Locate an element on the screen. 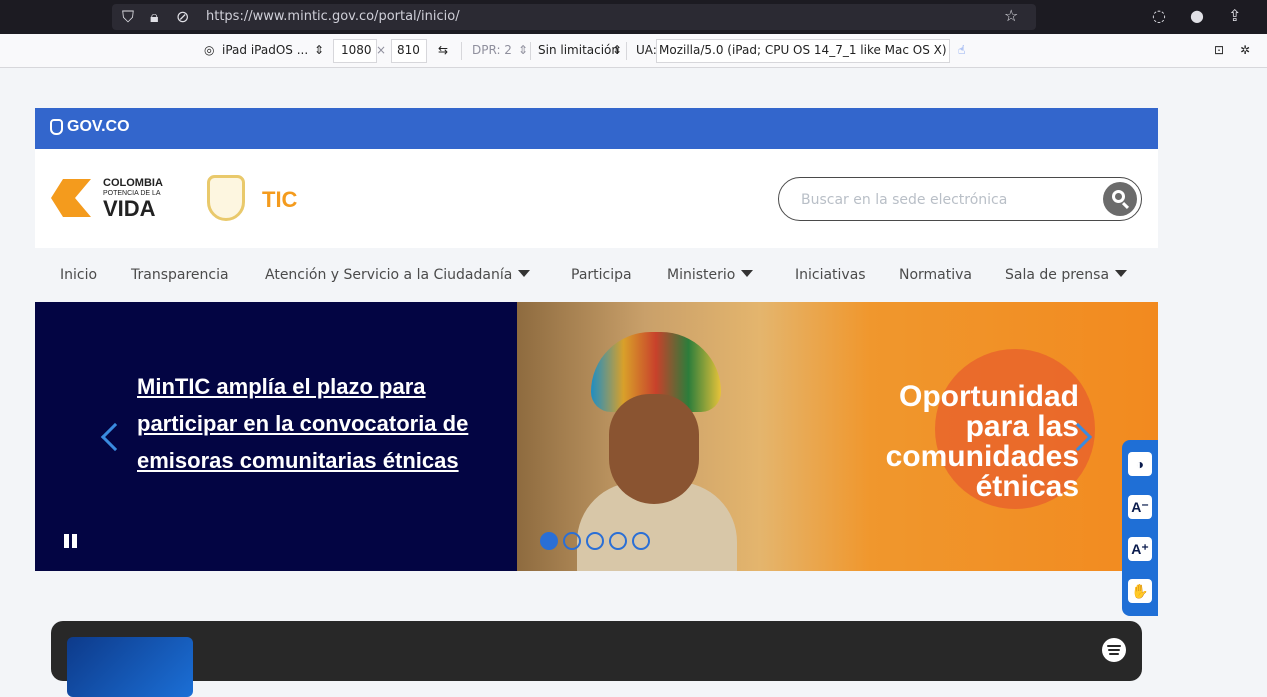 The image size is (1267, 697). logo-tic-text: TIC is located at coordinates (280, 199).